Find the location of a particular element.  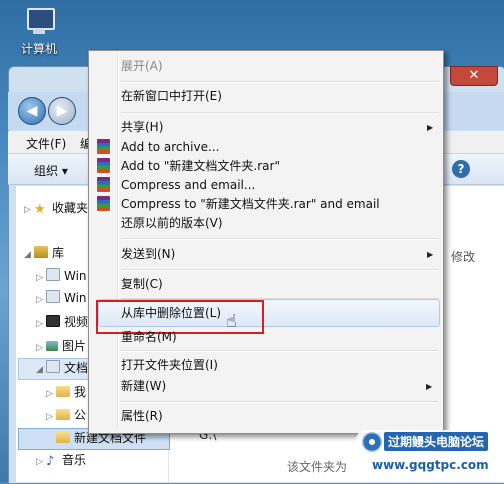

menu-item-properties: 属性(R) is located at coordinates (142, 416).